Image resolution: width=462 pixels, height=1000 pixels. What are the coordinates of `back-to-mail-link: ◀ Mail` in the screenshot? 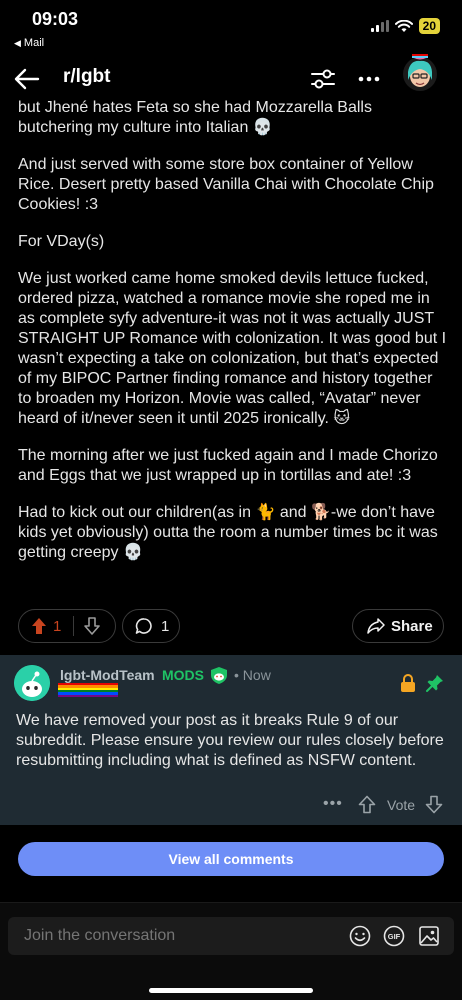 It's located at (29, 43).